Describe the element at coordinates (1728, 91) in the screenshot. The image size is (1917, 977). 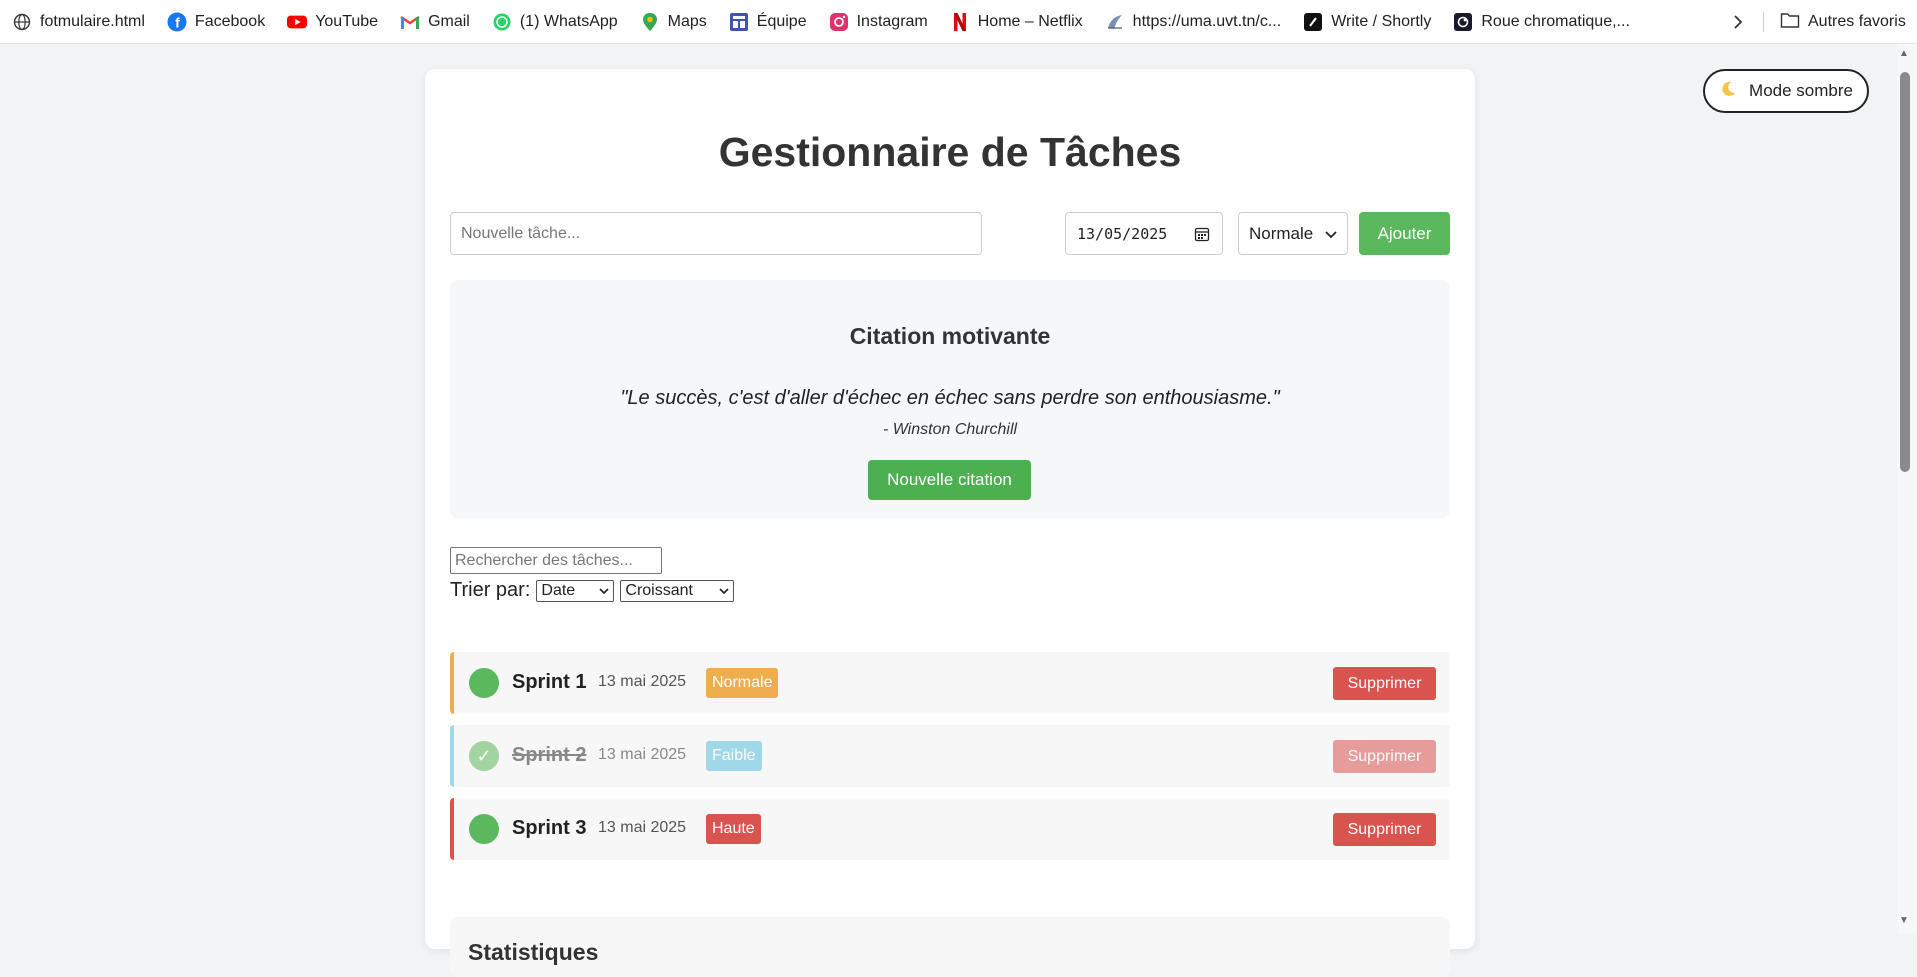
I see `moon-icon` at that location.